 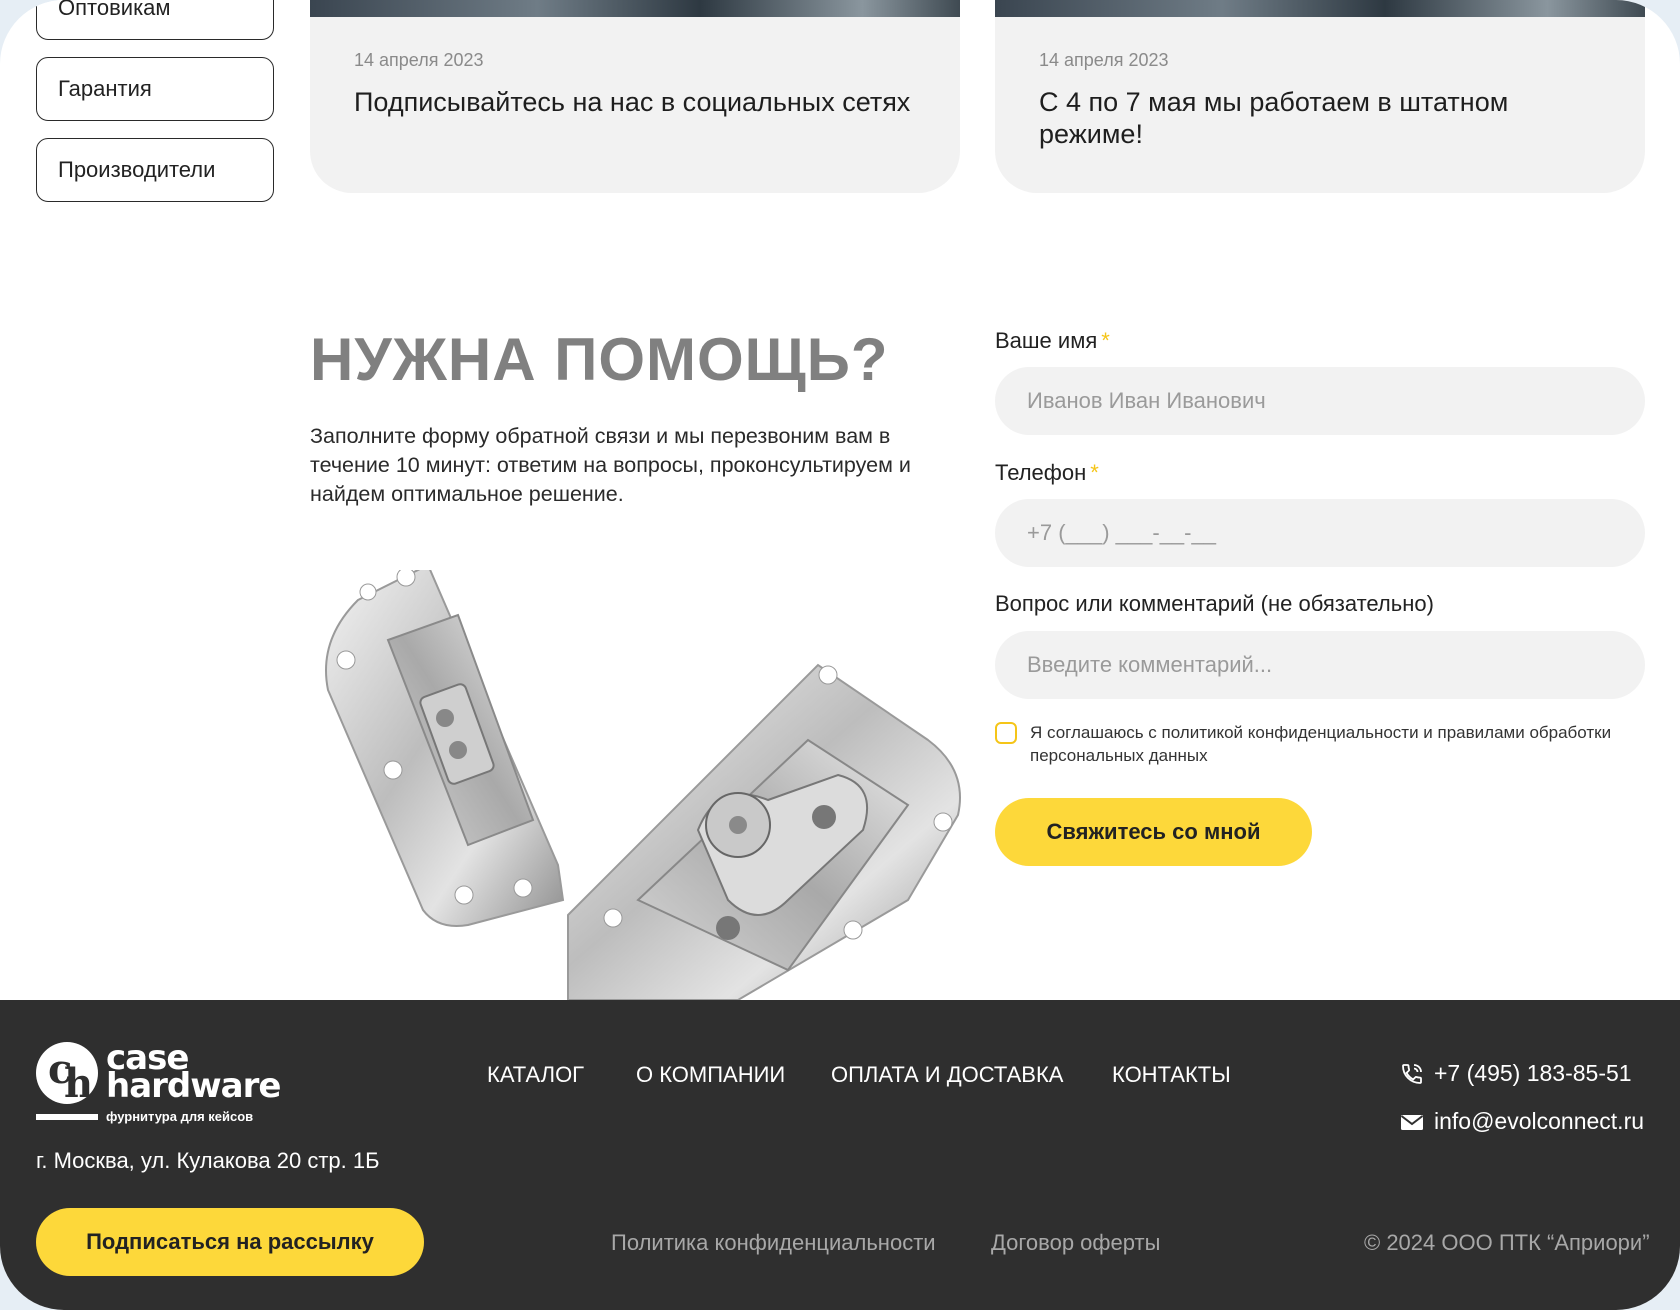 What do you see at coordinates (1533, 1073) in the screenshot?
I see `phone-number: +7 (495) 183-85-51` at bounding box center [1533, 1073].